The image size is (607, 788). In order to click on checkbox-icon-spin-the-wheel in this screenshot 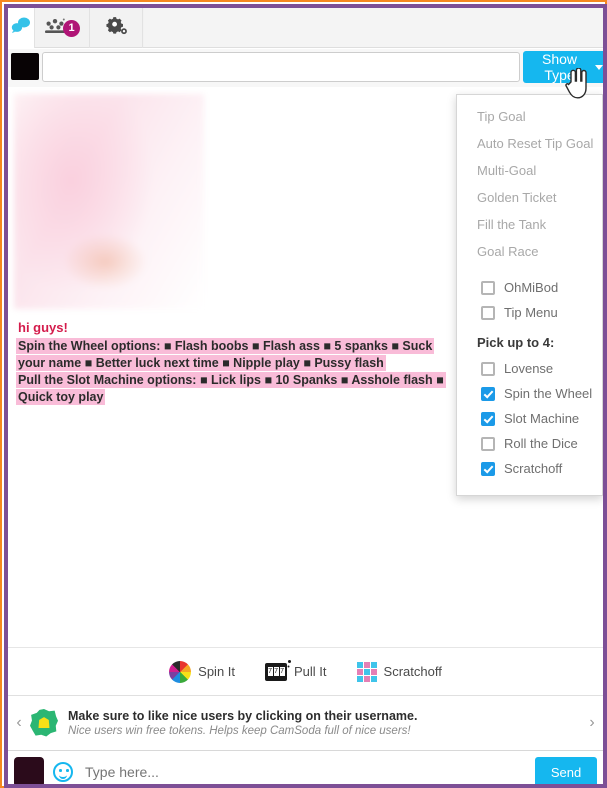, I will do `click(488, 393)`.